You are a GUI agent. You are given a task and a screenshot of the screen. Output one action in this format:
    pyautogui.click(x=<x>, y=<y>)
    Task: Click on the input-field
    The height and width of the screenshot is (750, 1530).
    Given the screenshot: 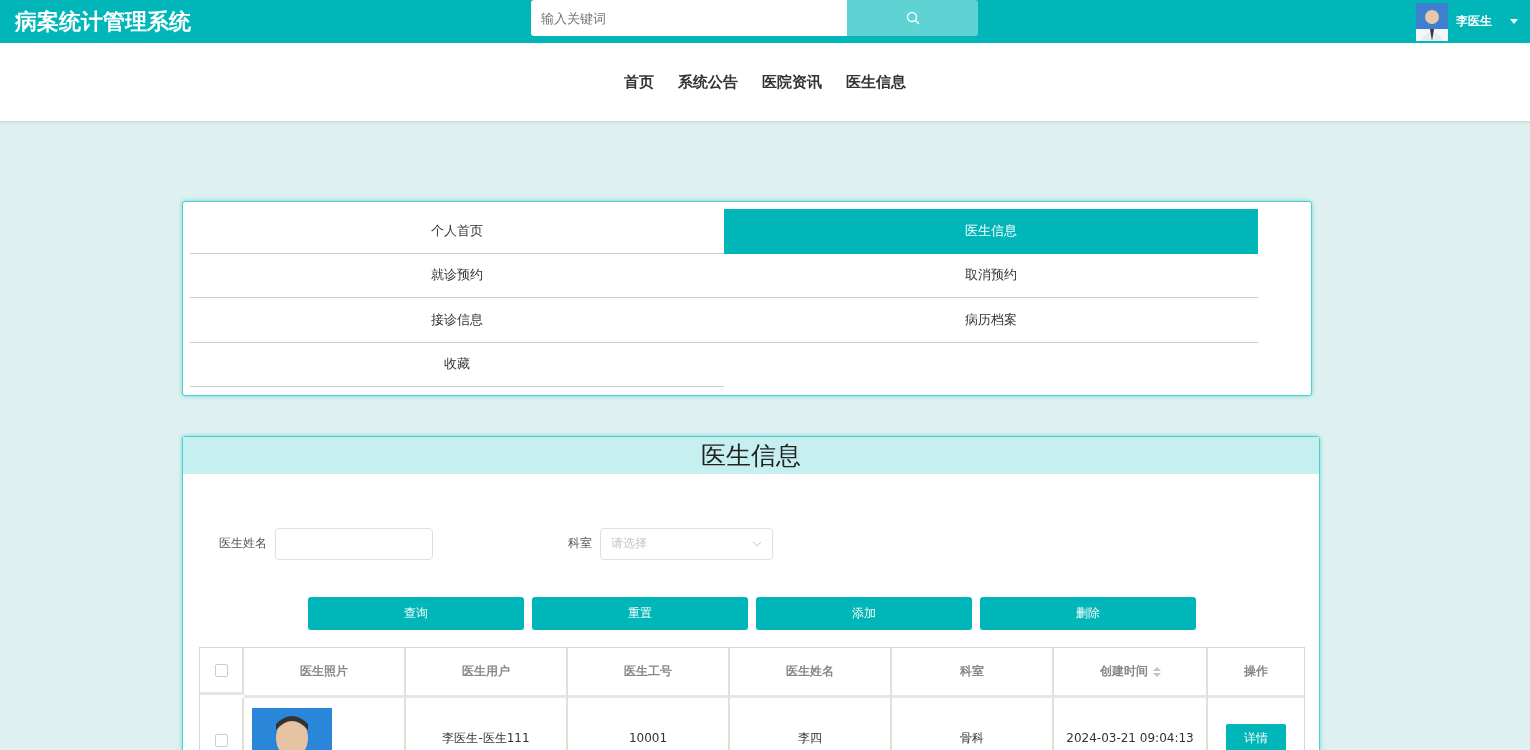 What is the action you would take?
    pyautogui.click(x=354, y=543)
    